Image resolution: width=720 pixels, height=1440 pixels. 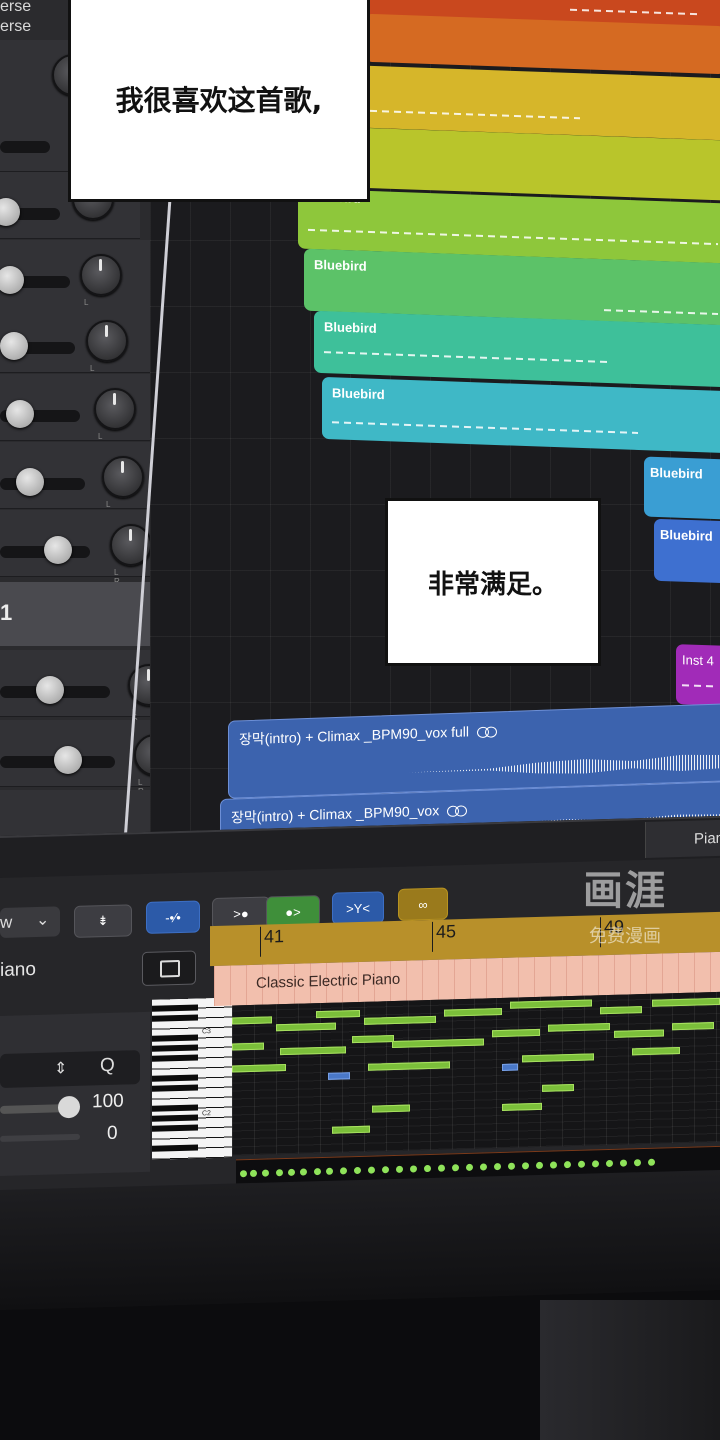 What do you see at coordinates (169, 968) in the screenshot?
I see `show-region-button` at bounding box center [169, 968].